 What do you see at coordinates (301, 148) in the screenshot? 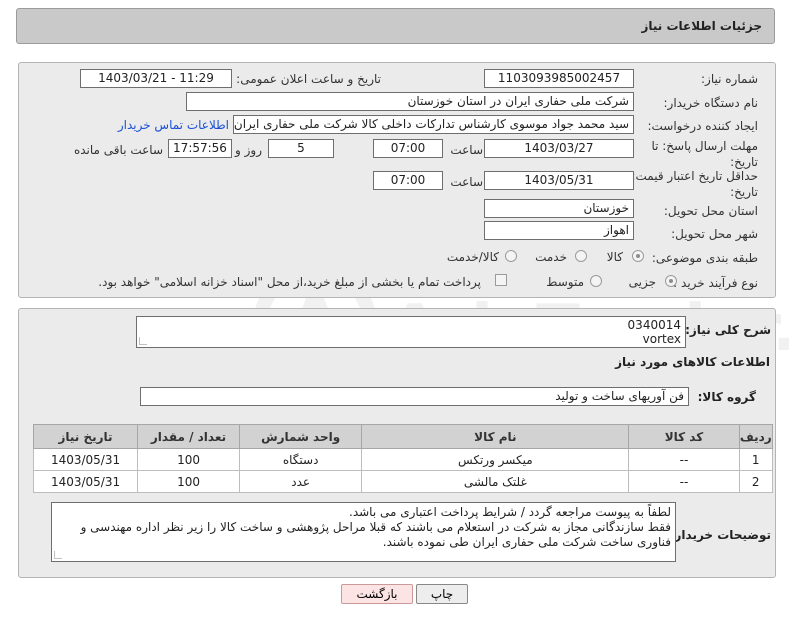
I see `days-field: 5` at bounding box center [301, 148].